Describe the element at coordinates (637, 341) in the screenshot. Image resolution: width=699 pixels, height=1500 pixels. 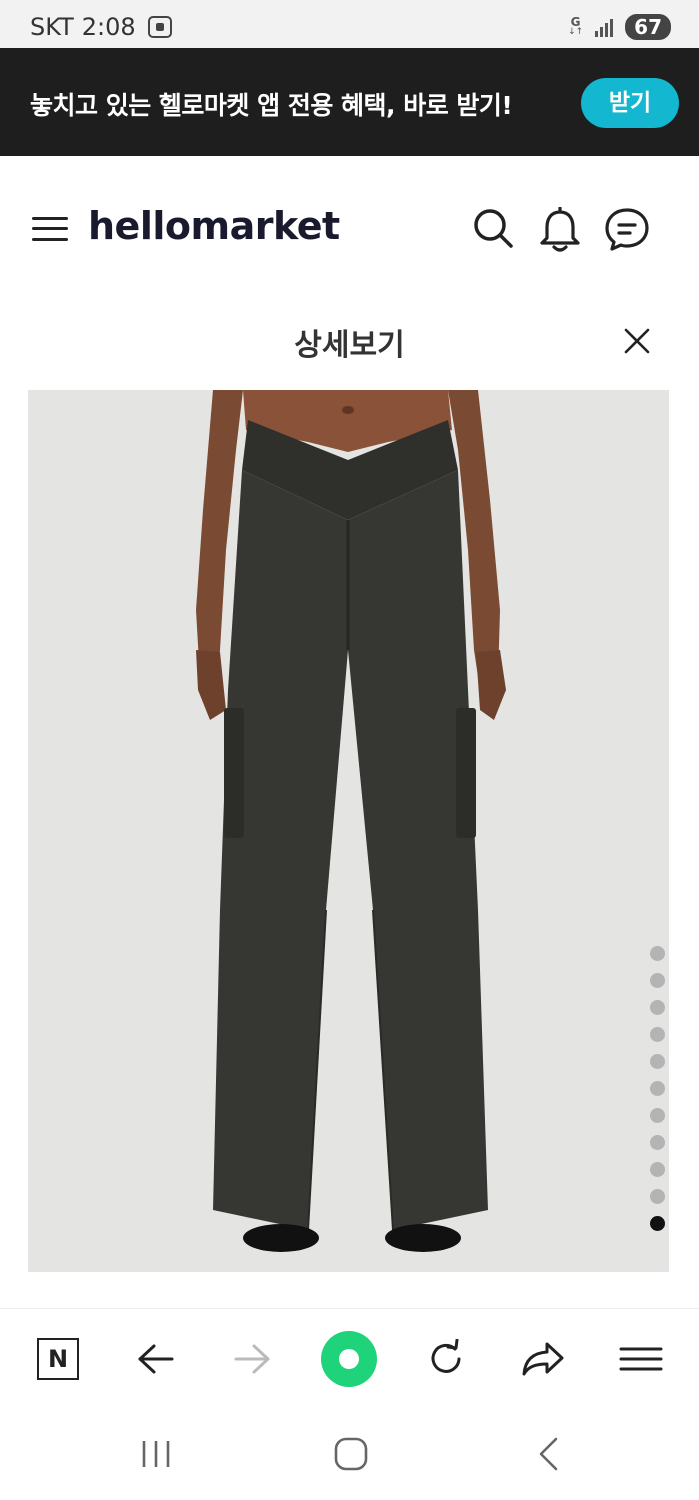
I see `close-icon` at that location.